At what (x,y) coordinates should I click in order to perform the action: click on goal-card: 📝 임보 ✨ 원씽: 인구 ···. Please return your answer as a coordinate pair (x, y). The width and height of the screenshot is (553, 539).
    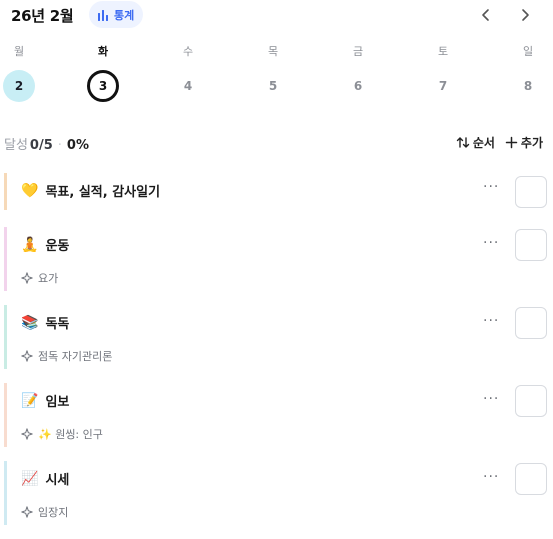
    Looking at the image, I should click on (276, 415).